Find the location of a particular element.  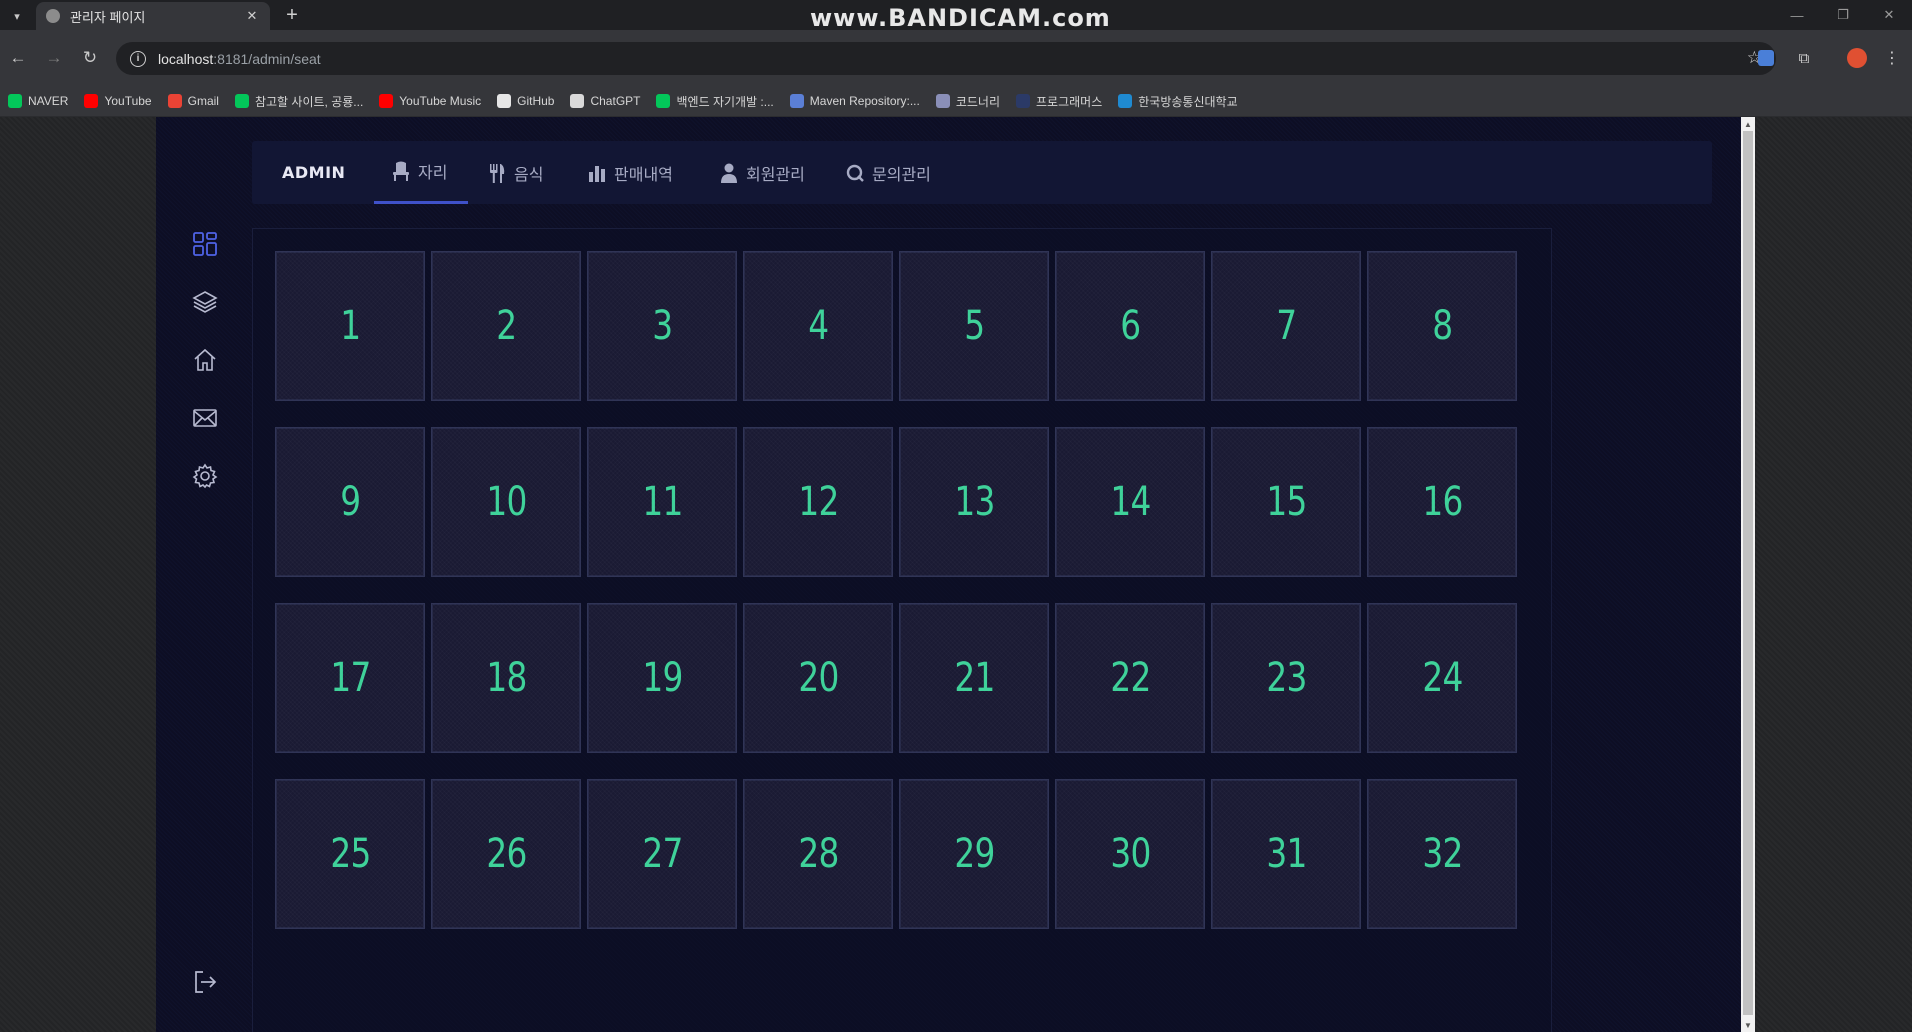

bookmark-item: NAVER is located at coordinates (38, 101).